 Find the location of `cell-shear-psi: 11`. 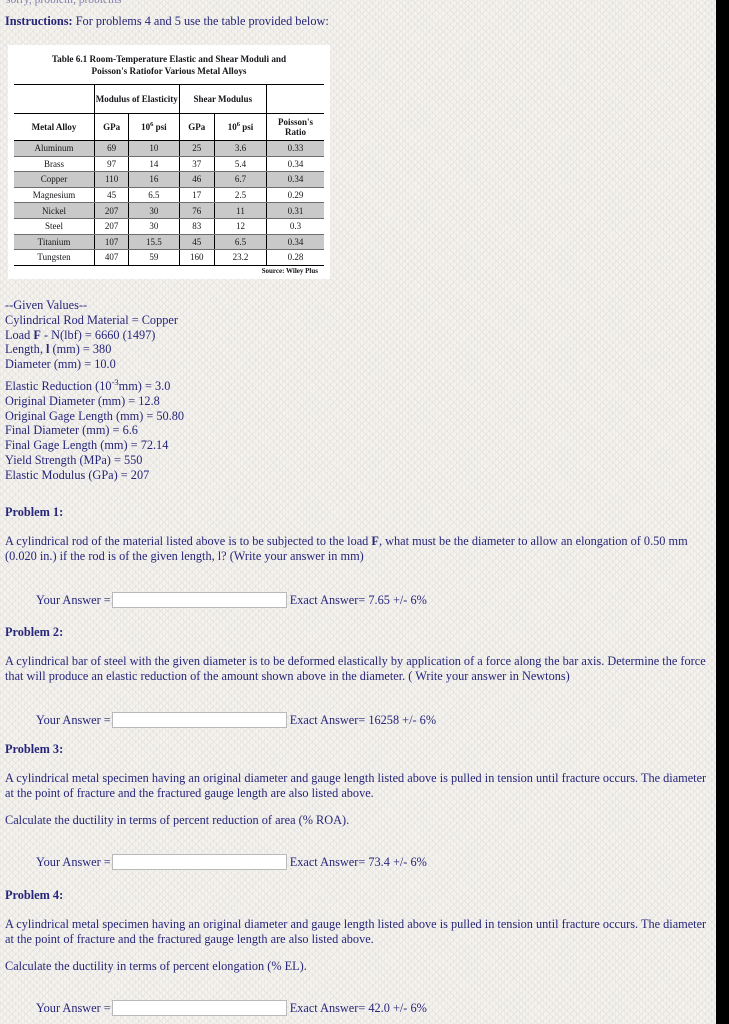

cell-shear-psi: 11 is located at coordinates (240, 210).